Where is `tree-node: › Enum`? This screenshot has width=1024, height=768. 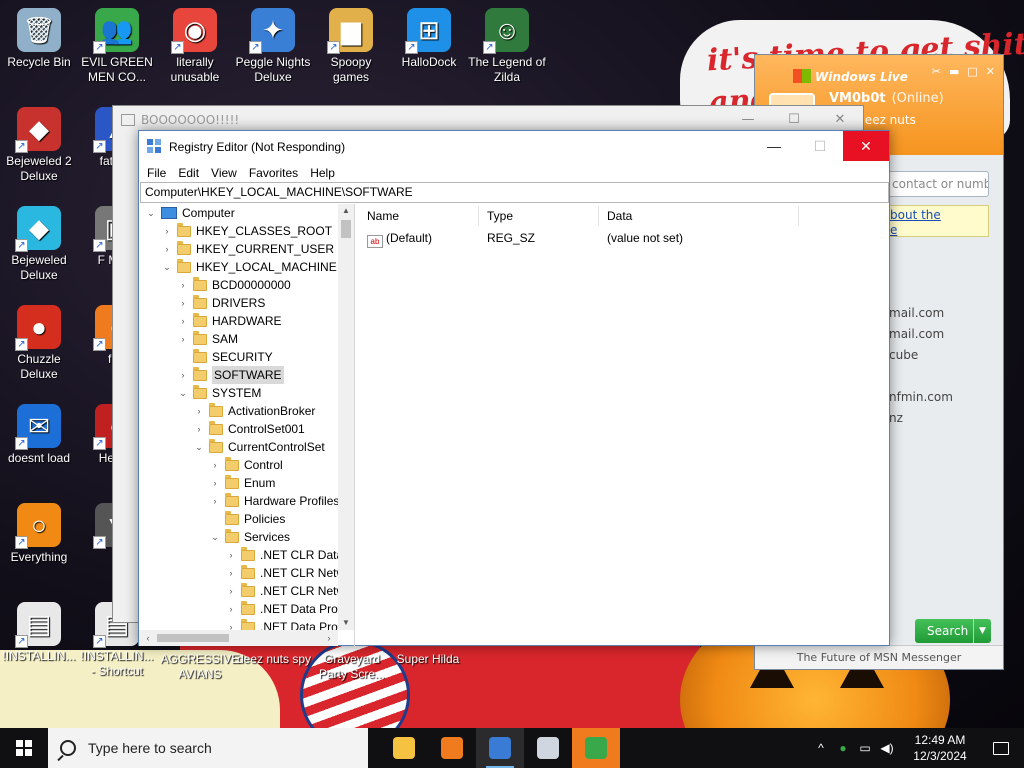 tree-node: › Enum is located at coordinates (242, 483).